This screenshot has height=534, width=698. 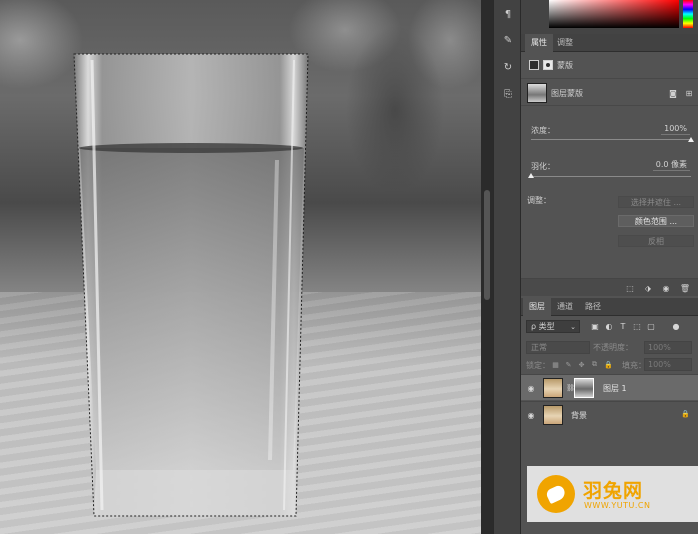 I want to click on shape-filter-icon: ⬚, so click(x=637, y=326).